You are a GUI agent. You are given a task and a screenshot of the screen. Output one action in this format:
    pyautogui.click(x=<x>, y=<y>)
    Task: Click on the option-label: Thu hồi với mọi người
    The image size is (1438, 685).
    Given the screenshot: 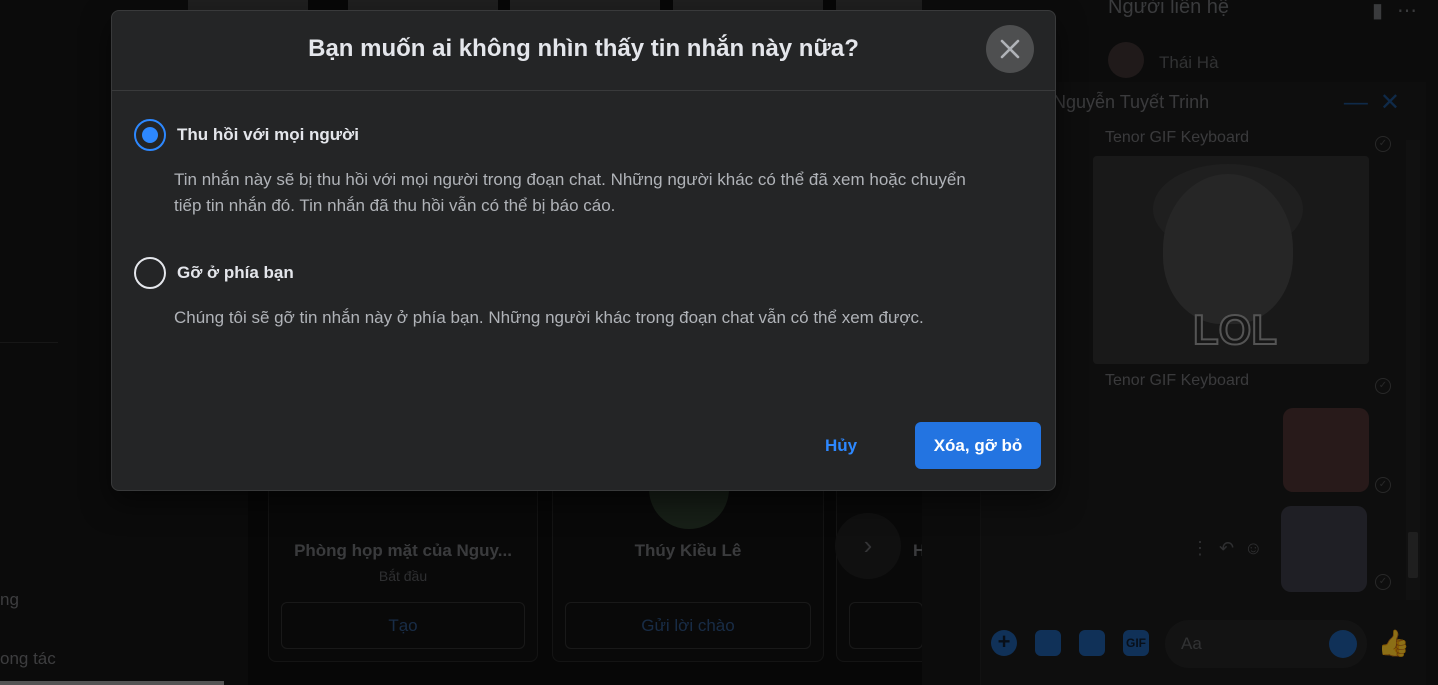 What is the action you would take?
    pyautogui.click(x=268, y=134)
    